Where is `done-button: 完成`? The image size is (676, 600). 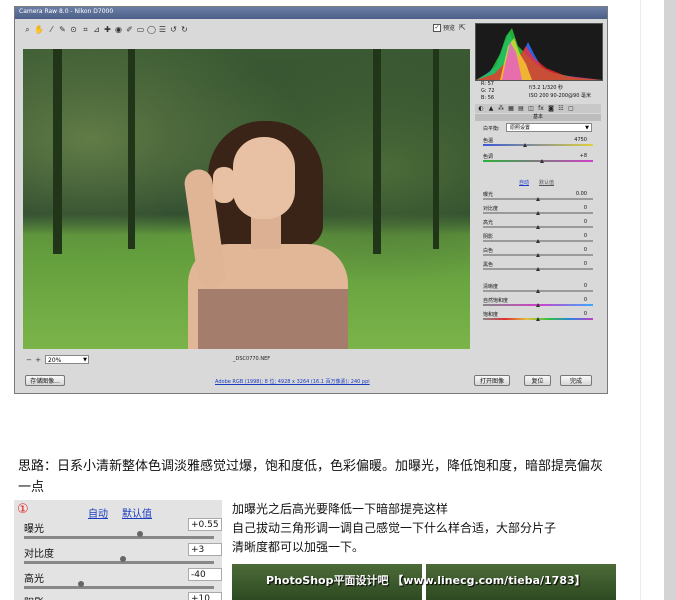
done-button: 完成 is located at coordinates (576, 380).